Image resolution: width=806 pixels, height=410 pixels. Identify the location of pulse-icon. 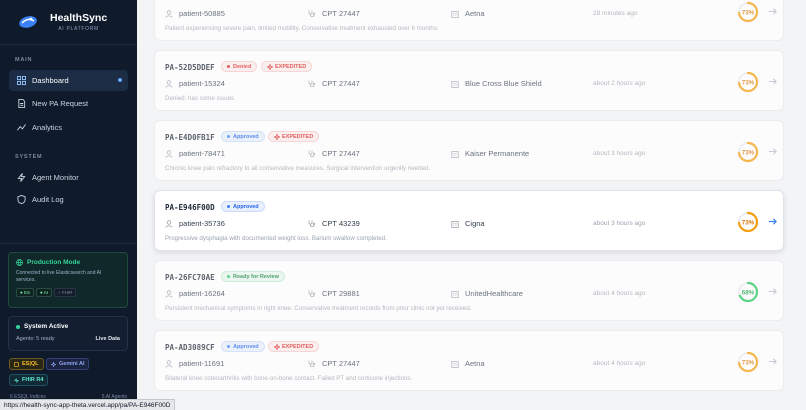
(16, 380).